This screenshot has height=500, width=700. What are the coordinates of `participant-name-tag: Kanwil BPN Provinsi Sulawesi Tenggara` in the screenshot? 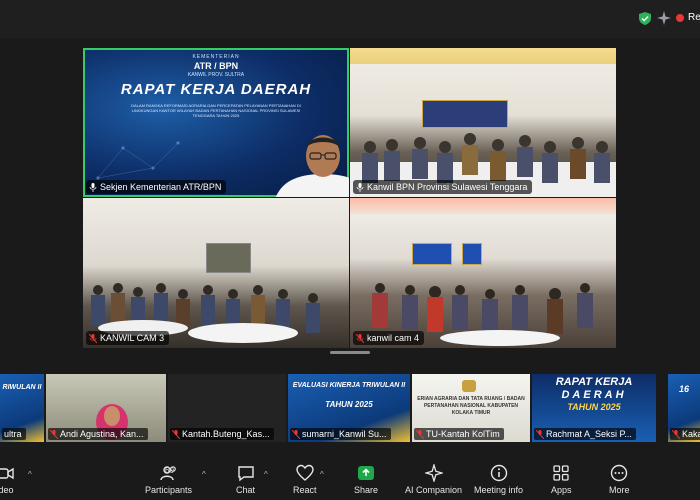 It's located at (443, 187).